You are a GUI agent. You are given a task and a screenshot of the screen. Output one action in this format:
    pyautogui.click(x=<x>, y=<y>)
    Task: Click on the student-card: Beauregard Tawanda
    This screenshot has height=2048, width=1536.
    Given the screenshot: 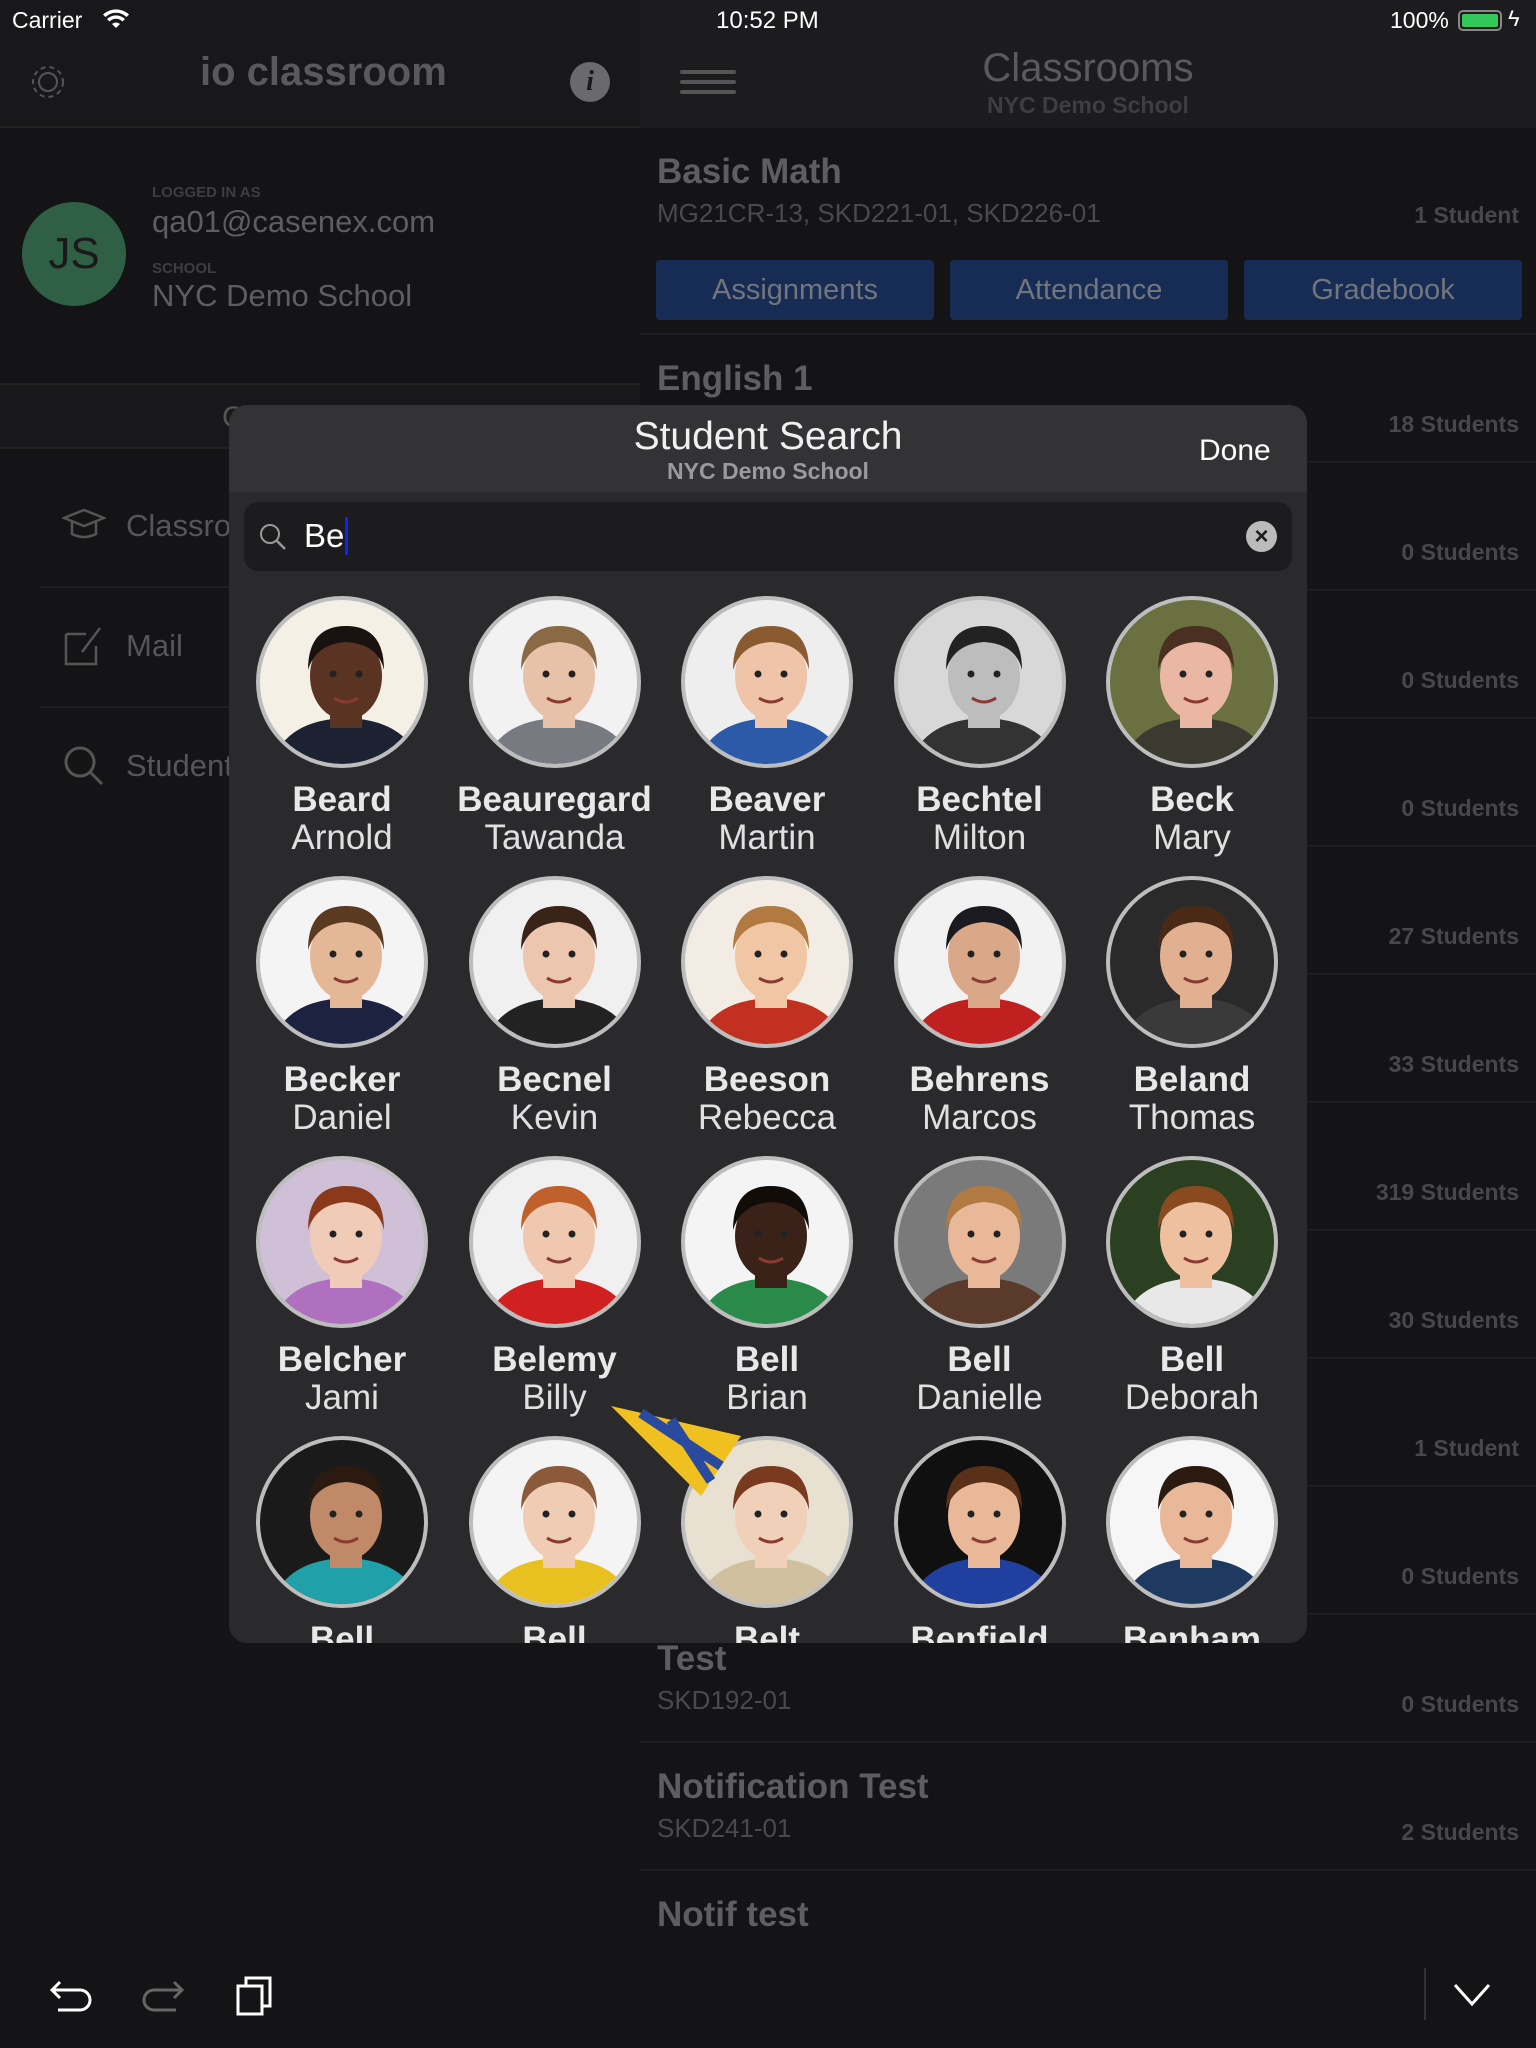 What is the action you would take?
    pyautogui.click(x=555, y=736)
    